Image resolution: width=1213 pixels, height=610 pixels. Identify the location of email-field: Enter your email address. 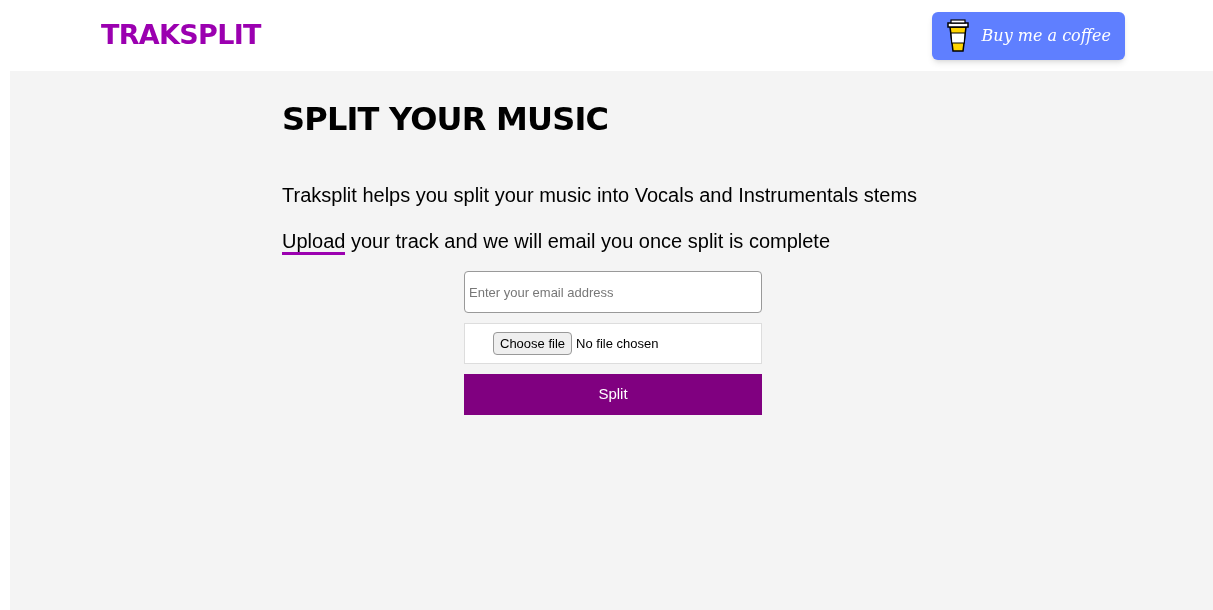
(613, 292).